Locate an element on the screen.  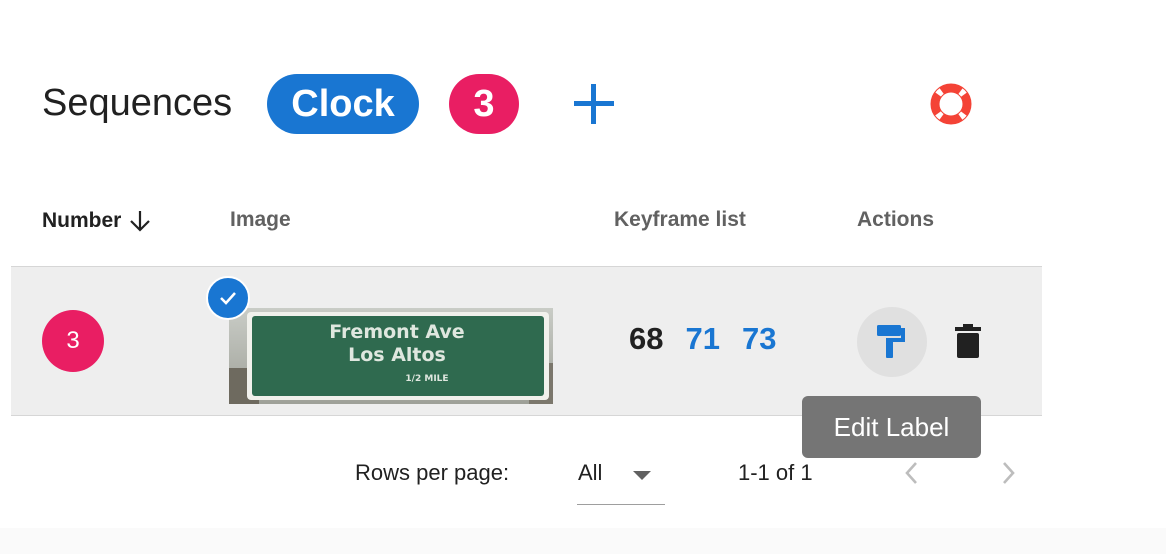
check-icon is located at coordinates (228, 298).